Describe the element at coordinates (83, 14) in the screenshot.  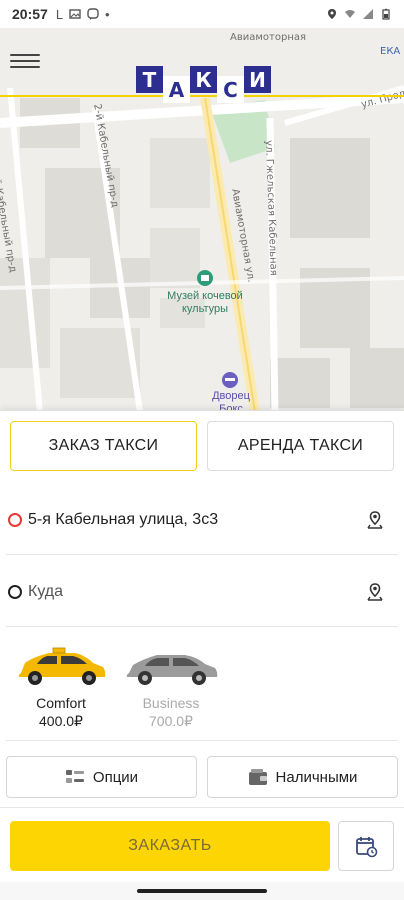
I see `status-left-icons: L •` at that location.